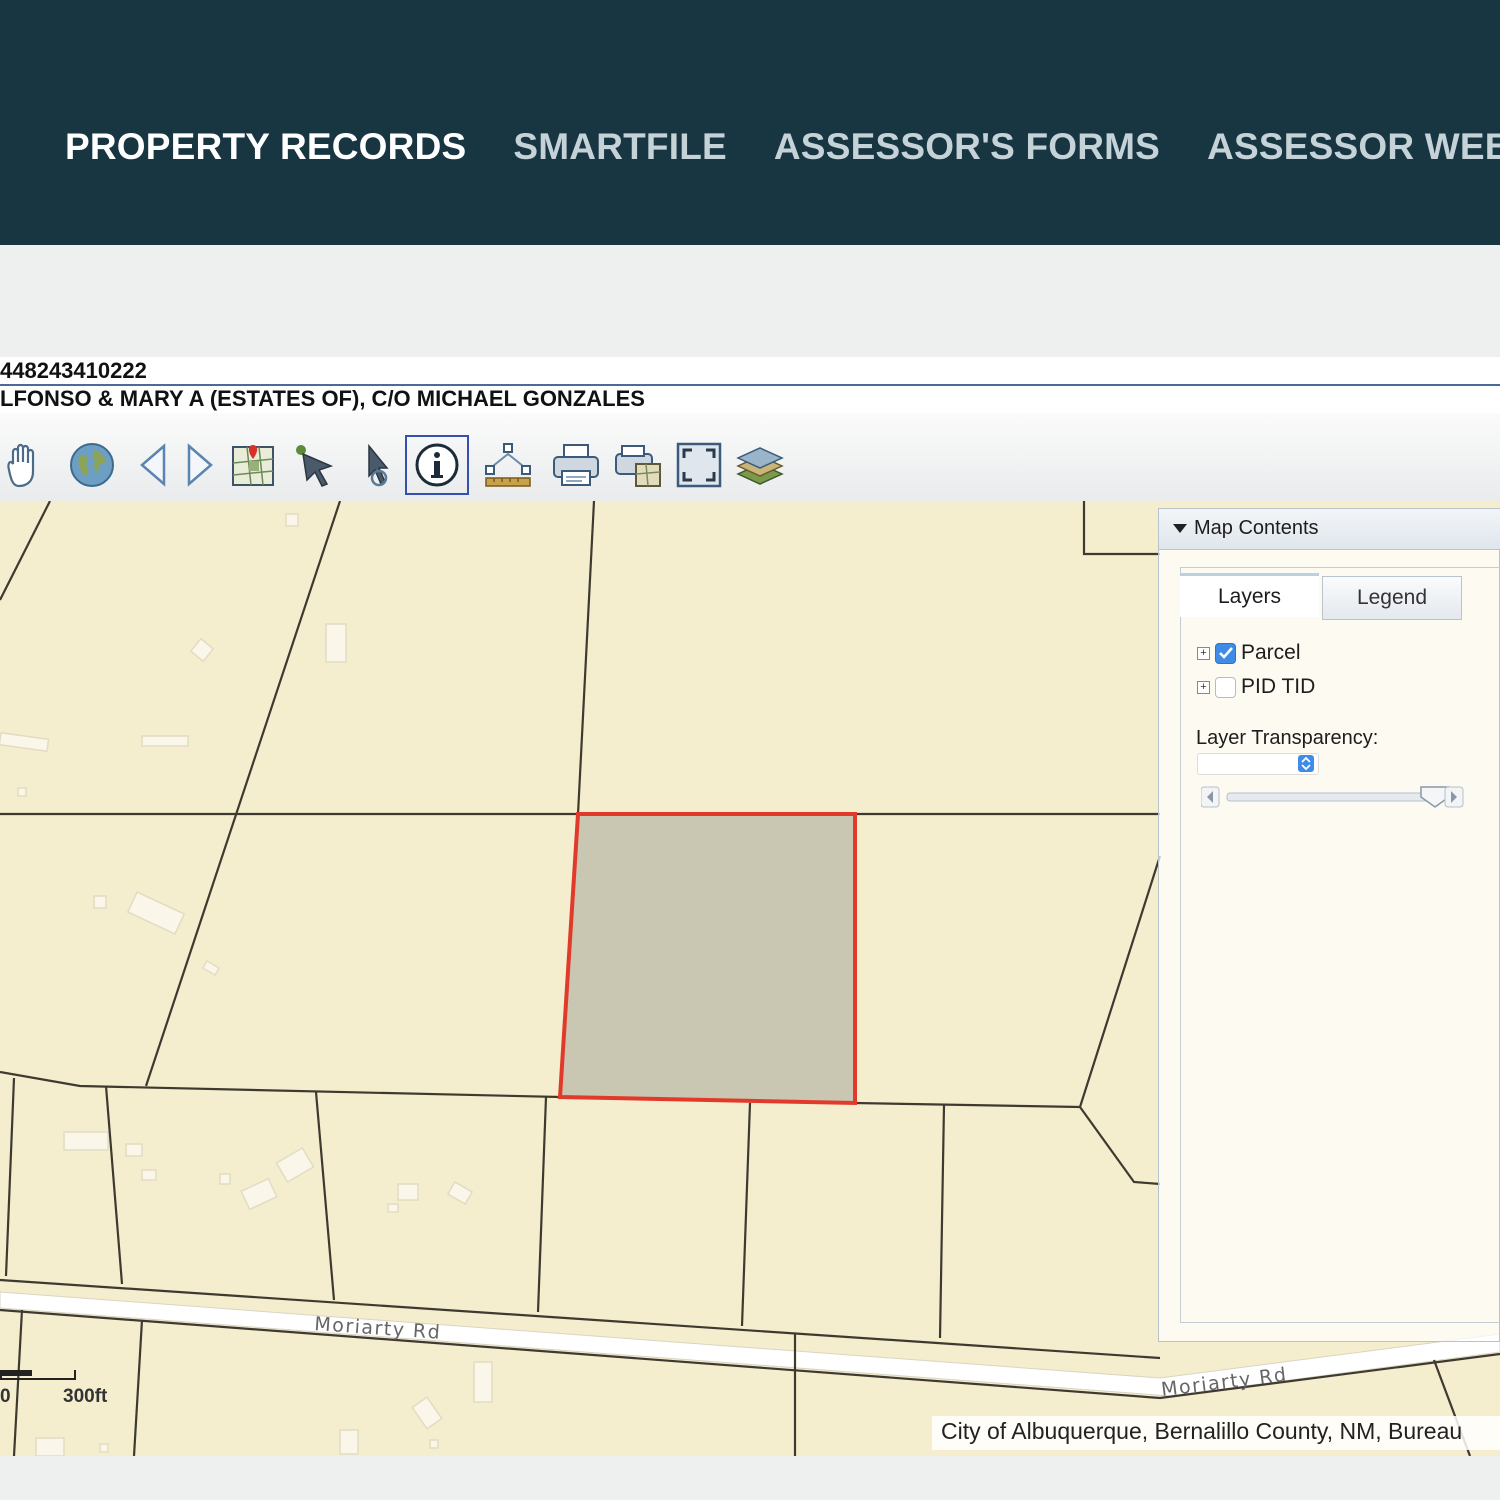 The height and width of the screenshot is (1500, 1500). What do you see at coordinates (1287, 738) in the screenshot?
I see `layer-transparency-label: Layer Transparency:` at bounding box center [1287, 738].